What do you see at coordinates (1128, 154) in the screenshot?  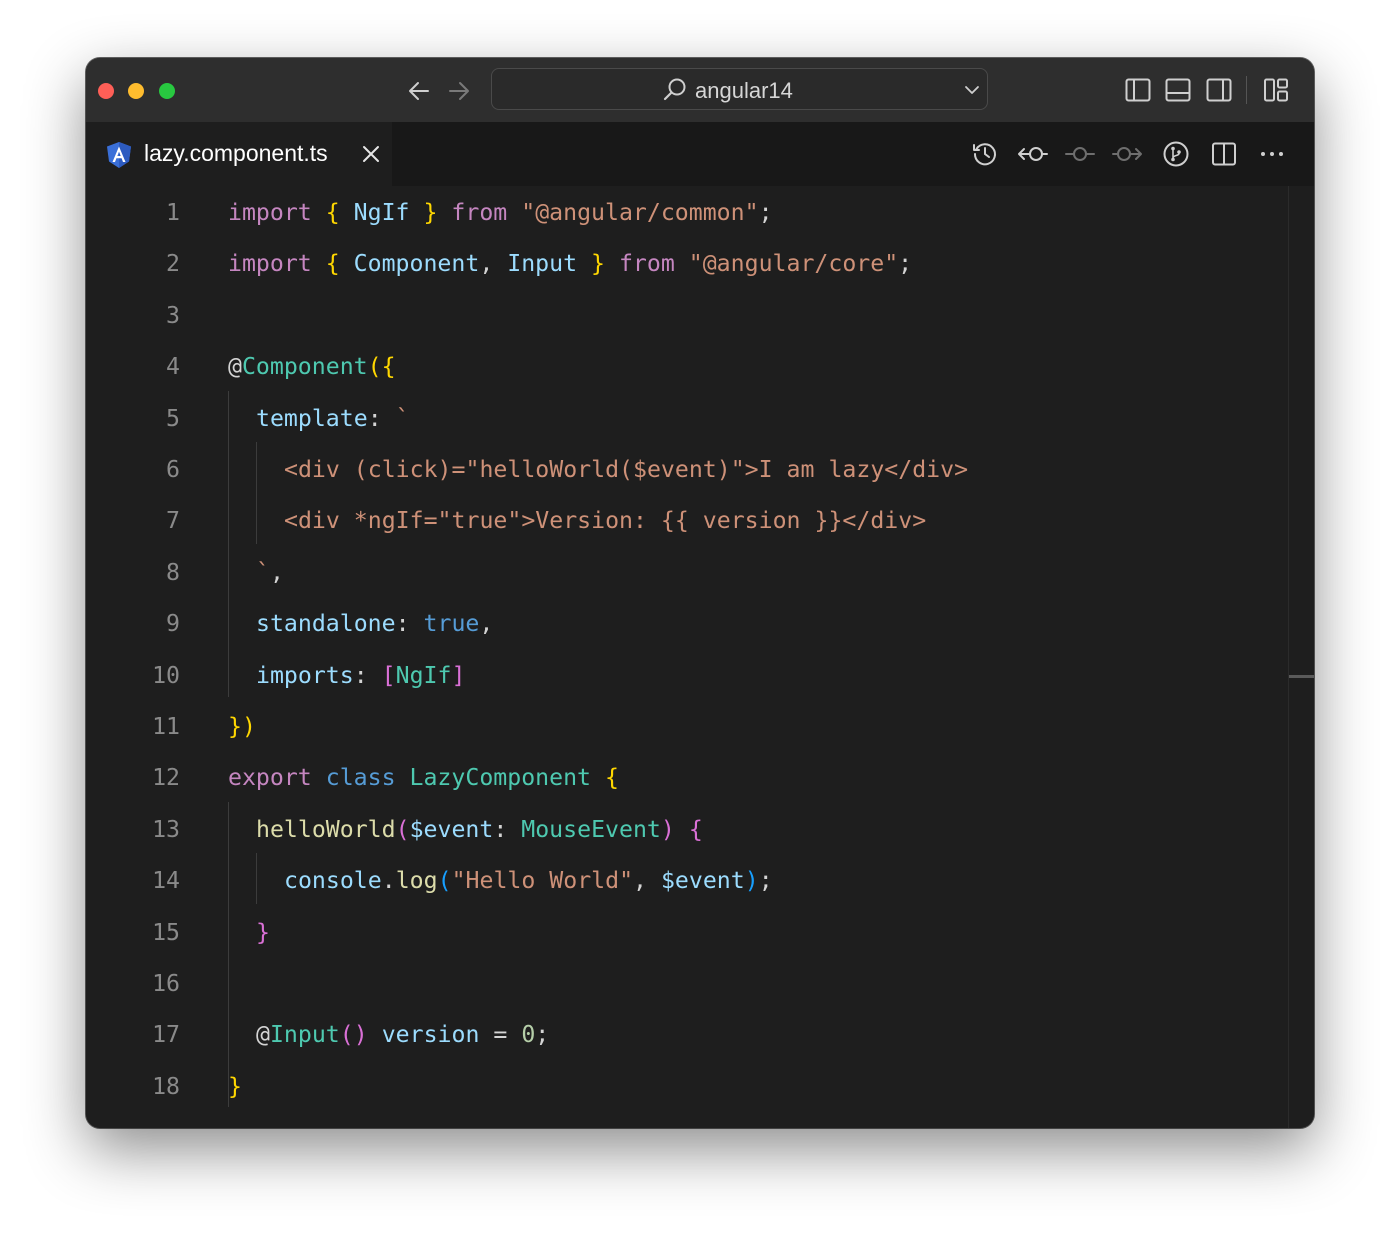 I see `open-next-change-button` at bounding box center [1128, 154].